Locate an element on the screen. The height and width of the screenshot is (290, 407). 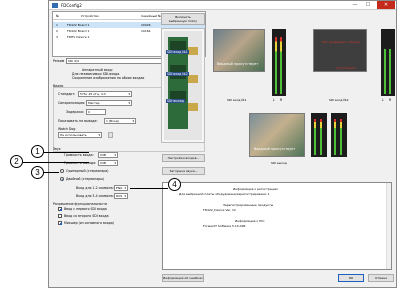
meter-sdi2-left-label: L is located at coordinates (383, 100).